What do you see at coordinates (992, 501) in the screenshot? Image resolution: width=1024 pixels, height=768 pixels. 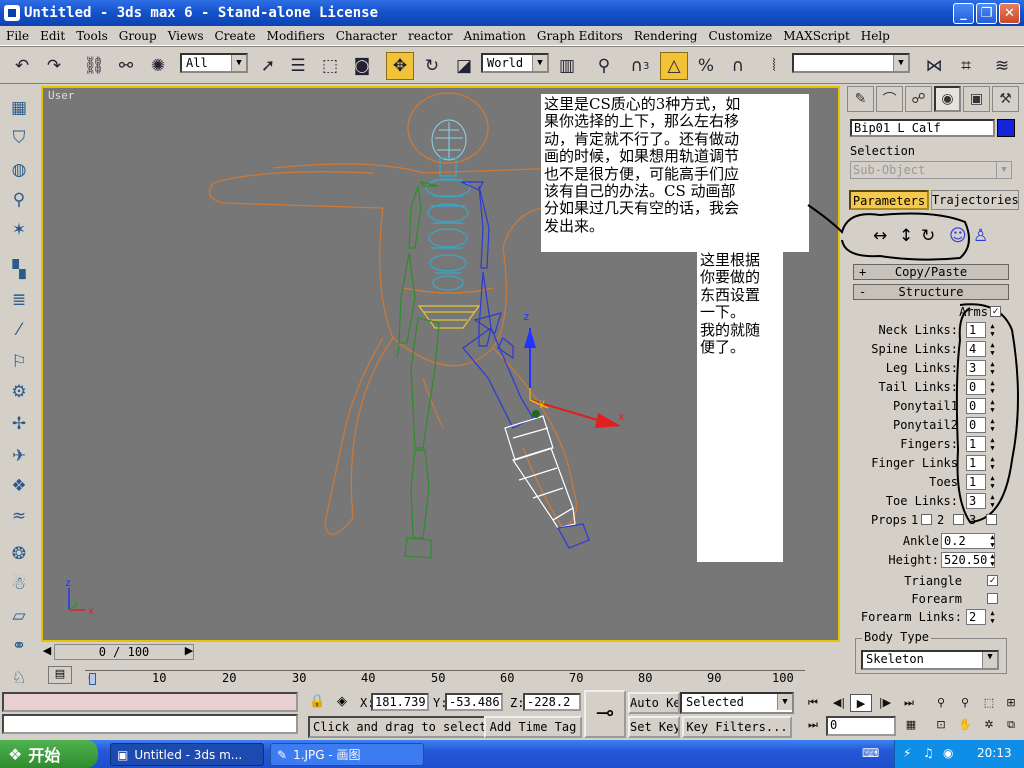 I see `toe-links-spinner: ▲ ▼` at bounding box center [992, 501].